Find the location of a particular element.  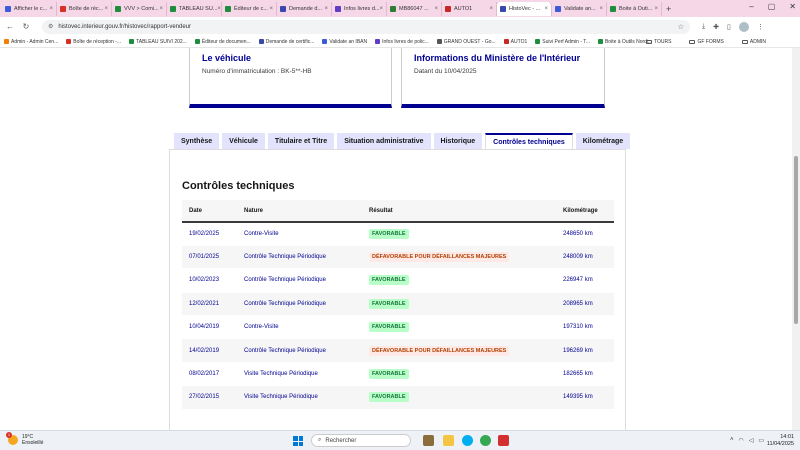

folder-label: ADMIN is located at coordinates (757, 41).